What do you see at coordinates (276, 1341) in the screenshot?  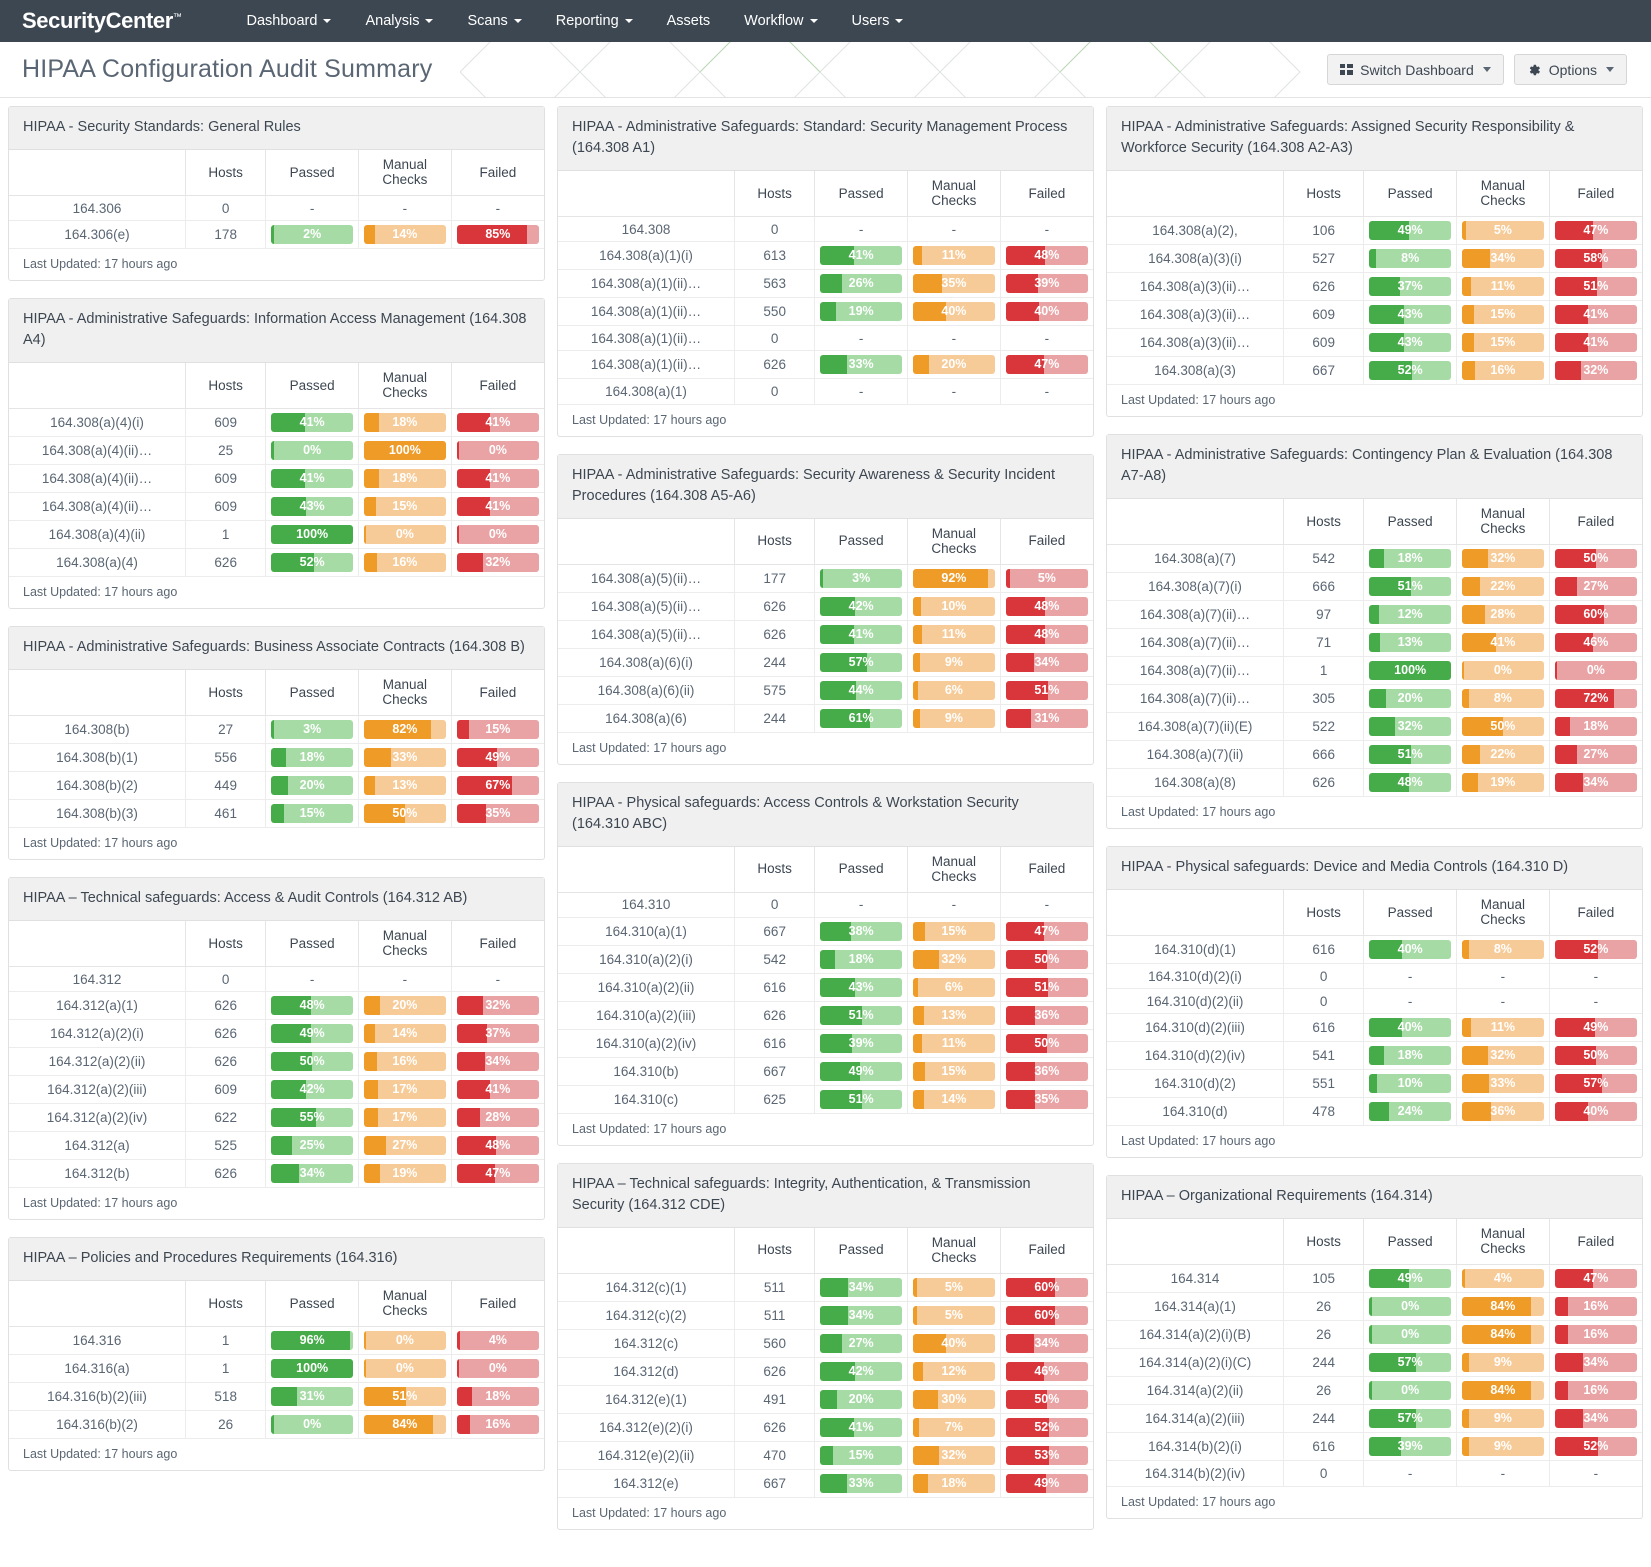 I see `table-row: 164.316 1 96% 0% 4%` at bounding box center [276, 1341].